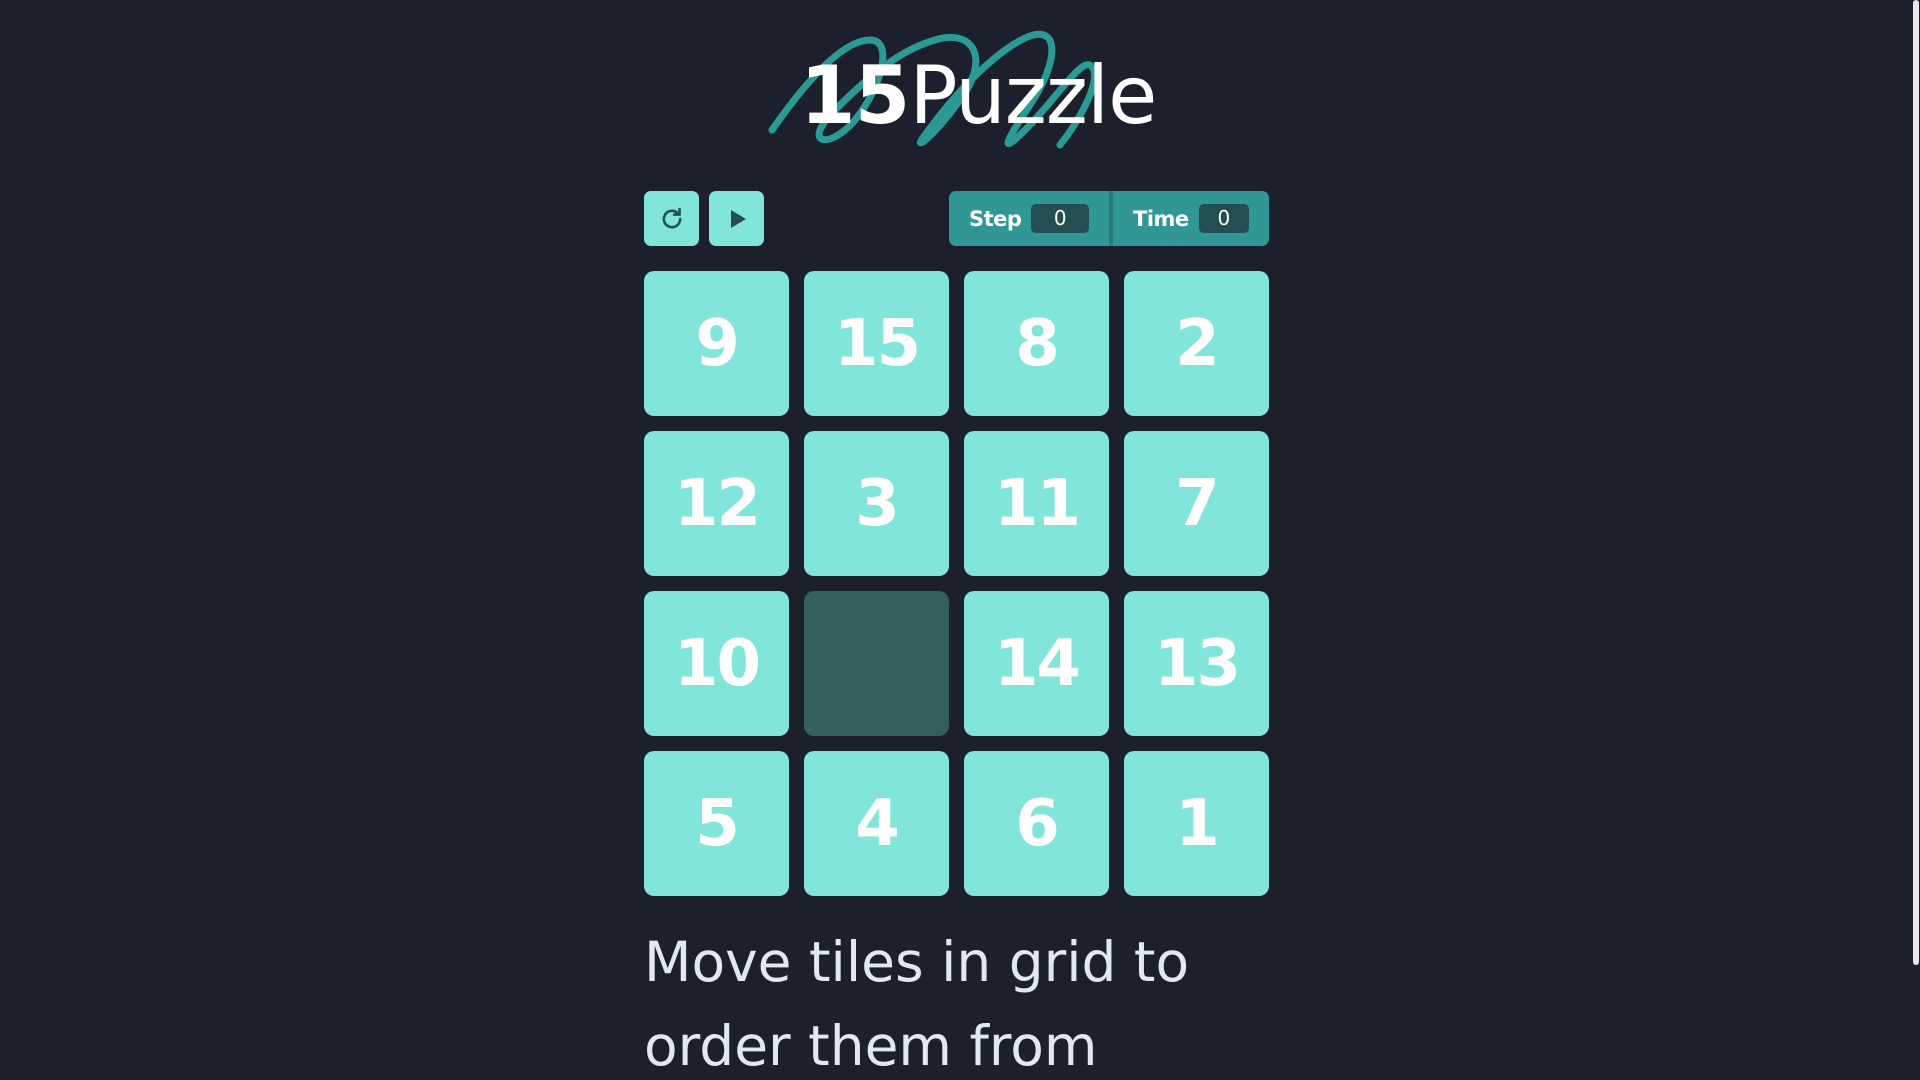 This screenshot has width=1920, height=1080. What do you see at coordinates (917, 1004) in the screenshot?
I see `instructions-text: Move tiles in grid to order them from` at bounding box center [917, 1004].